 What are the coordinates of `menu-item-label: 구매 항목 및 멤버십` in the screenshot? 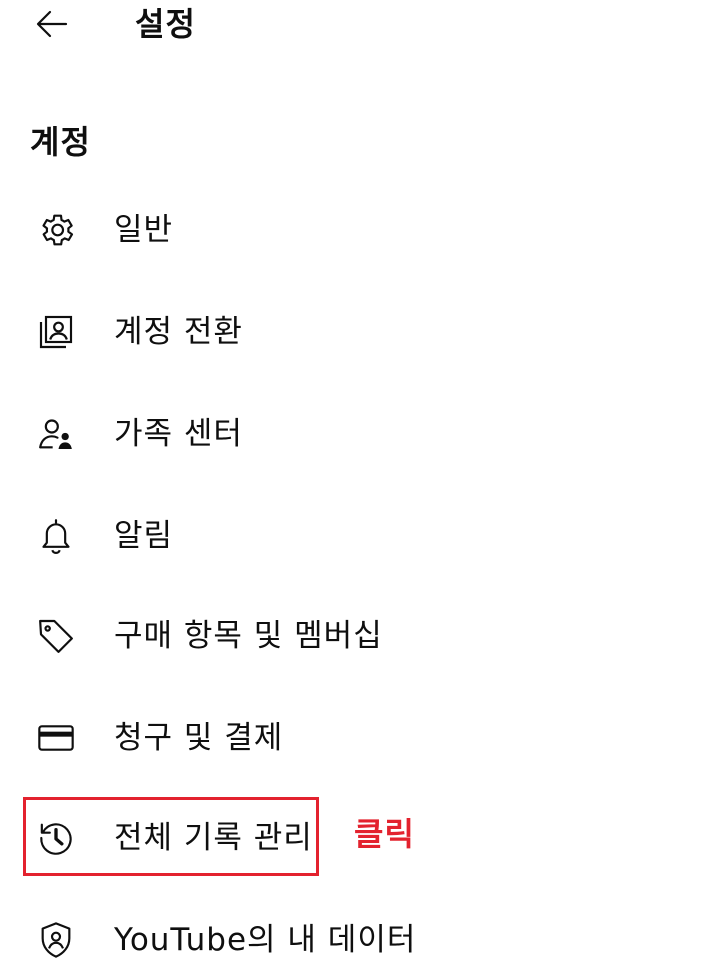 It's located at (248, 636).